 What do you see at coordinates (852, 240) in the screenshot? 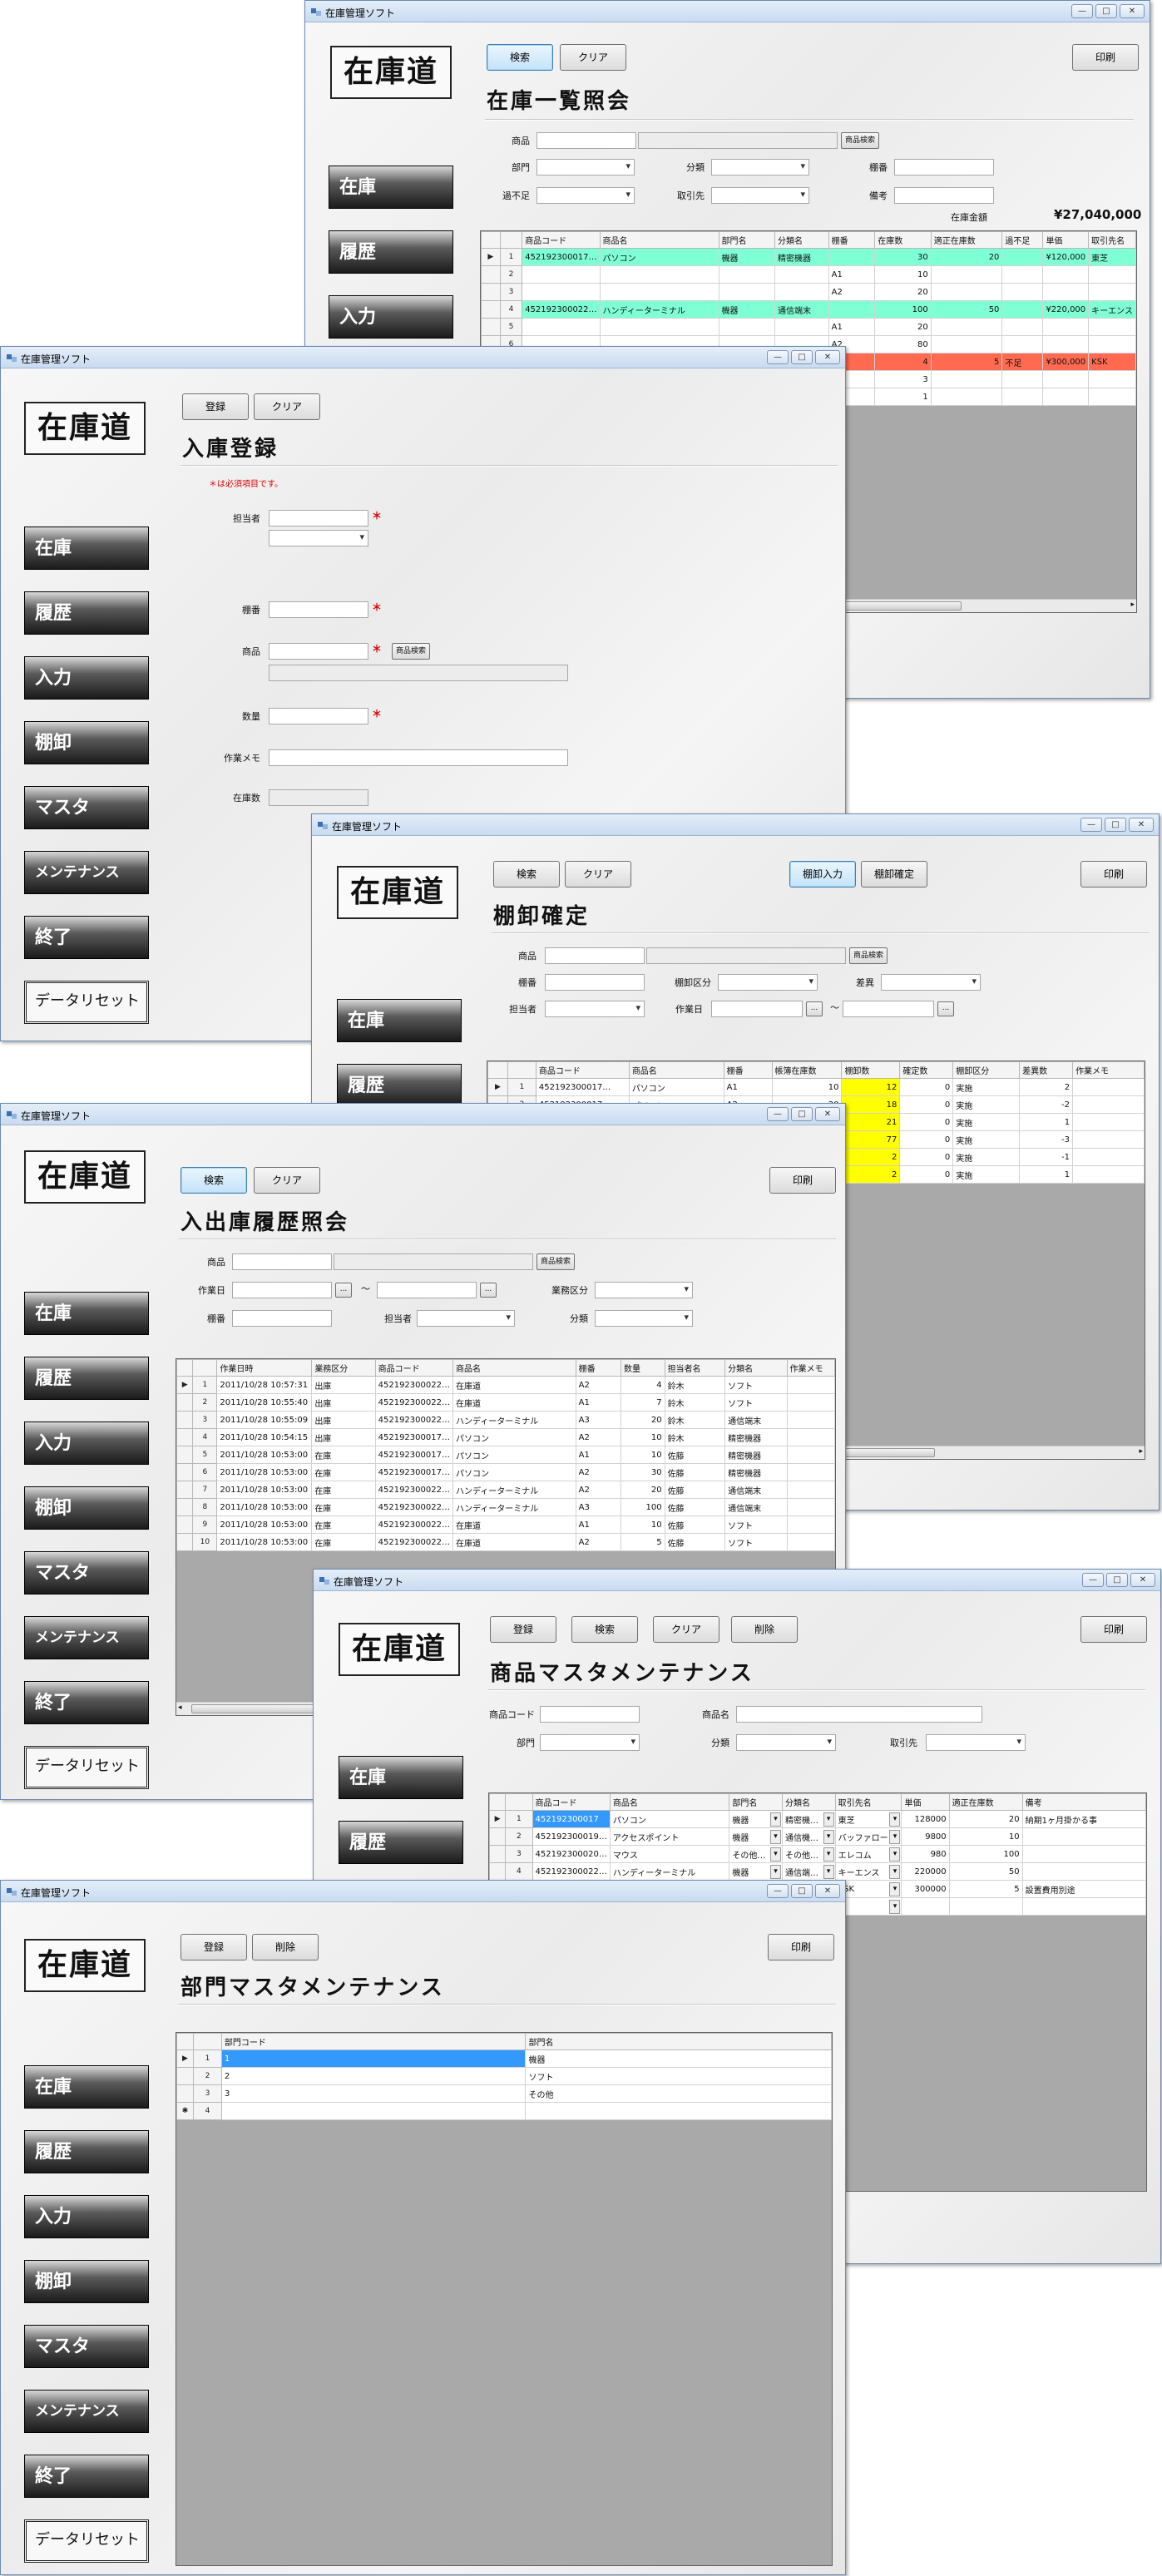
I see `col-header: 棚番` at bounding box center [852, 240].